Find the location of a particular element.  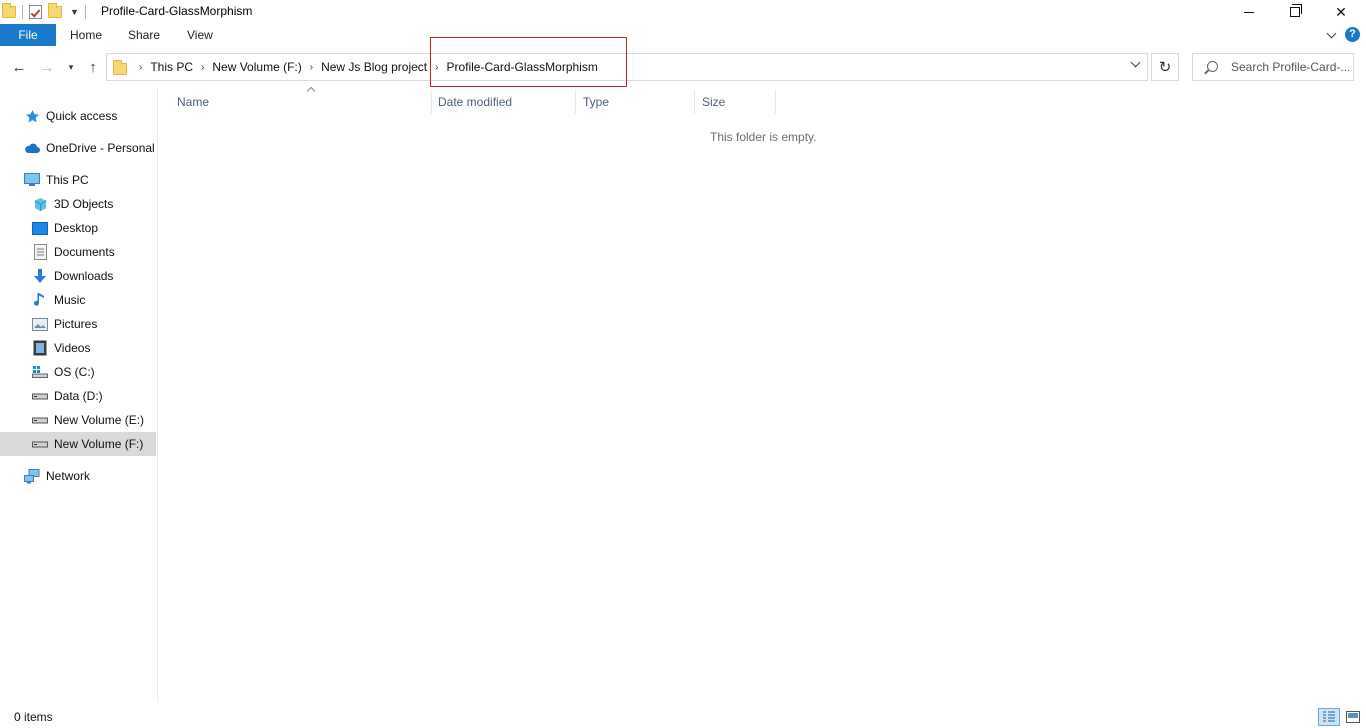

sidebar-item-label: OS (C:) is located at coordinates (74, 372).